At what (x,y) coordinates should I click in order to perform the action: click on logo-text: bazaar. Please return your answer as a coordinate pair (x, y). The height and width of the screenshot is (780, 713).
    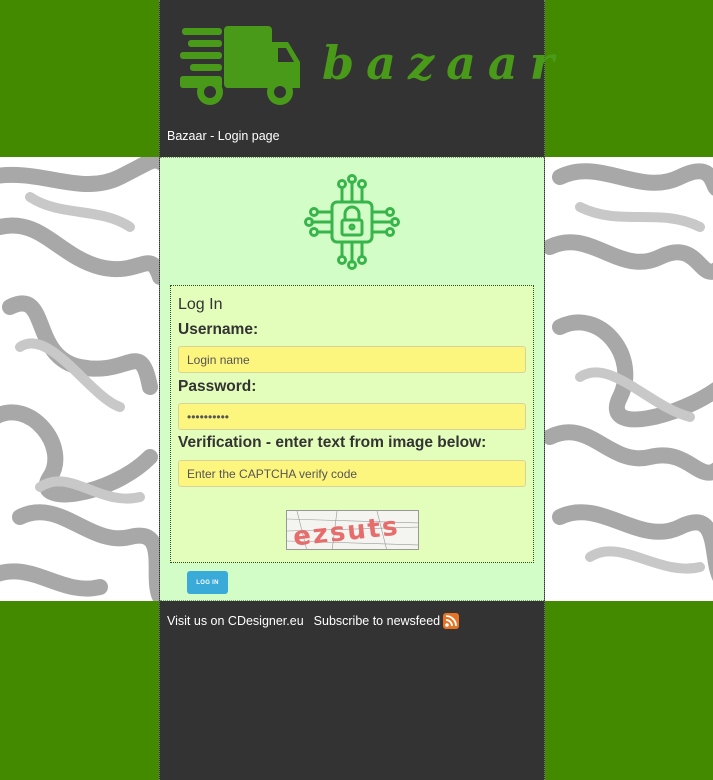
    Looking at the image, I should click on (444, 63).